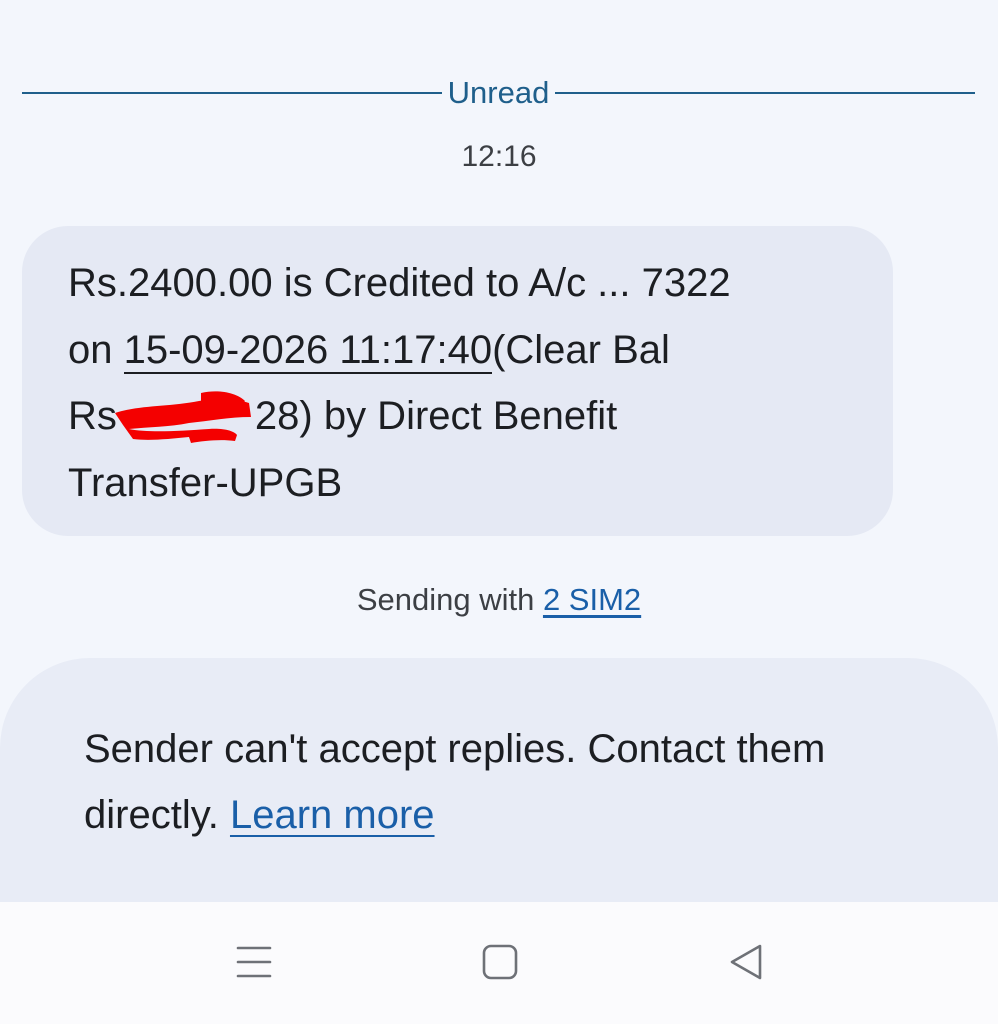 This screenshot has width=998, height=1024. I want to click on menu-icon, so click(254, 962).